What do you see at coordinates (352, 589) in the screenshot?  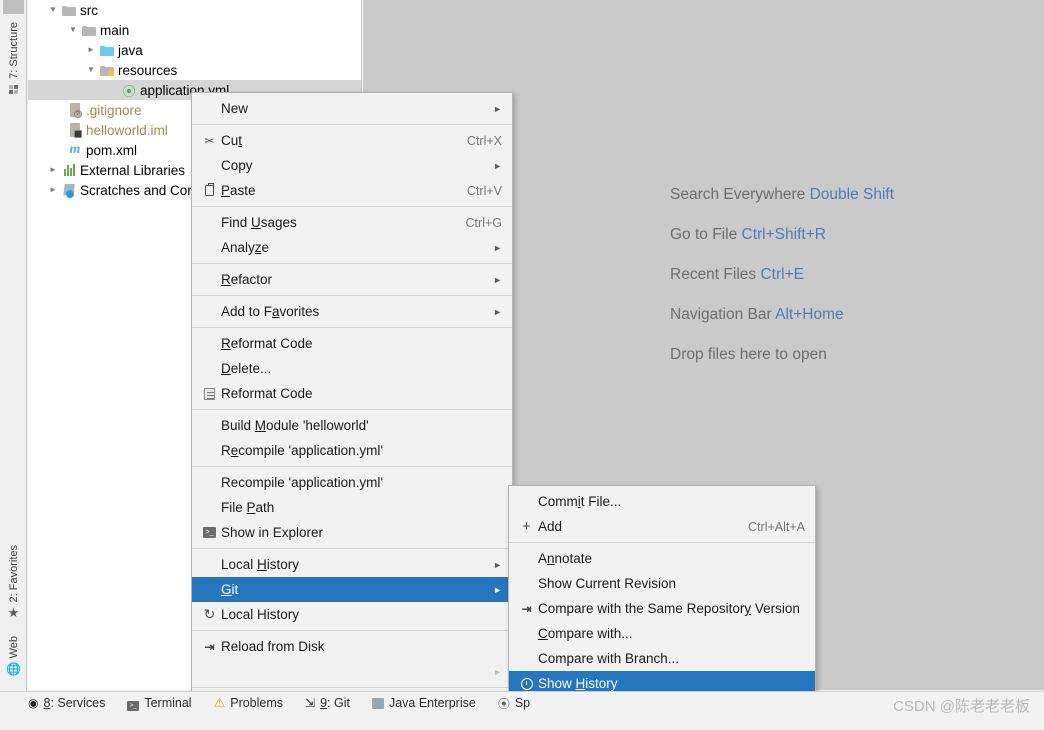 I see `menu-item-git: Git ►` at bounding box center [352, 589].